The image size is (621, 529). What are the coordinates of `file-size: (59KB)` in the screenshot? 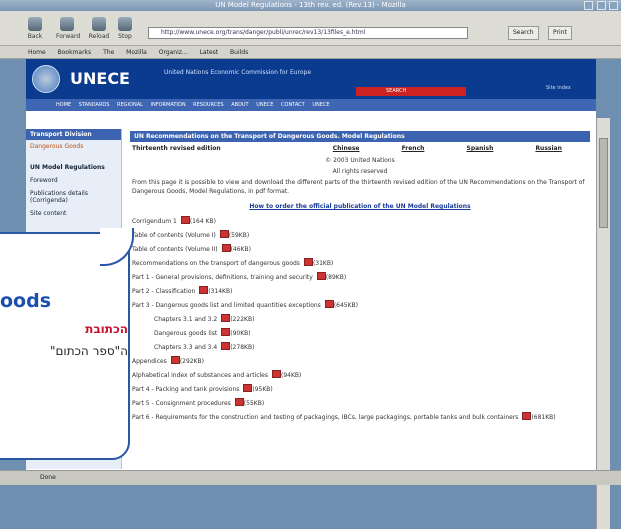 It's located at (239, 235).